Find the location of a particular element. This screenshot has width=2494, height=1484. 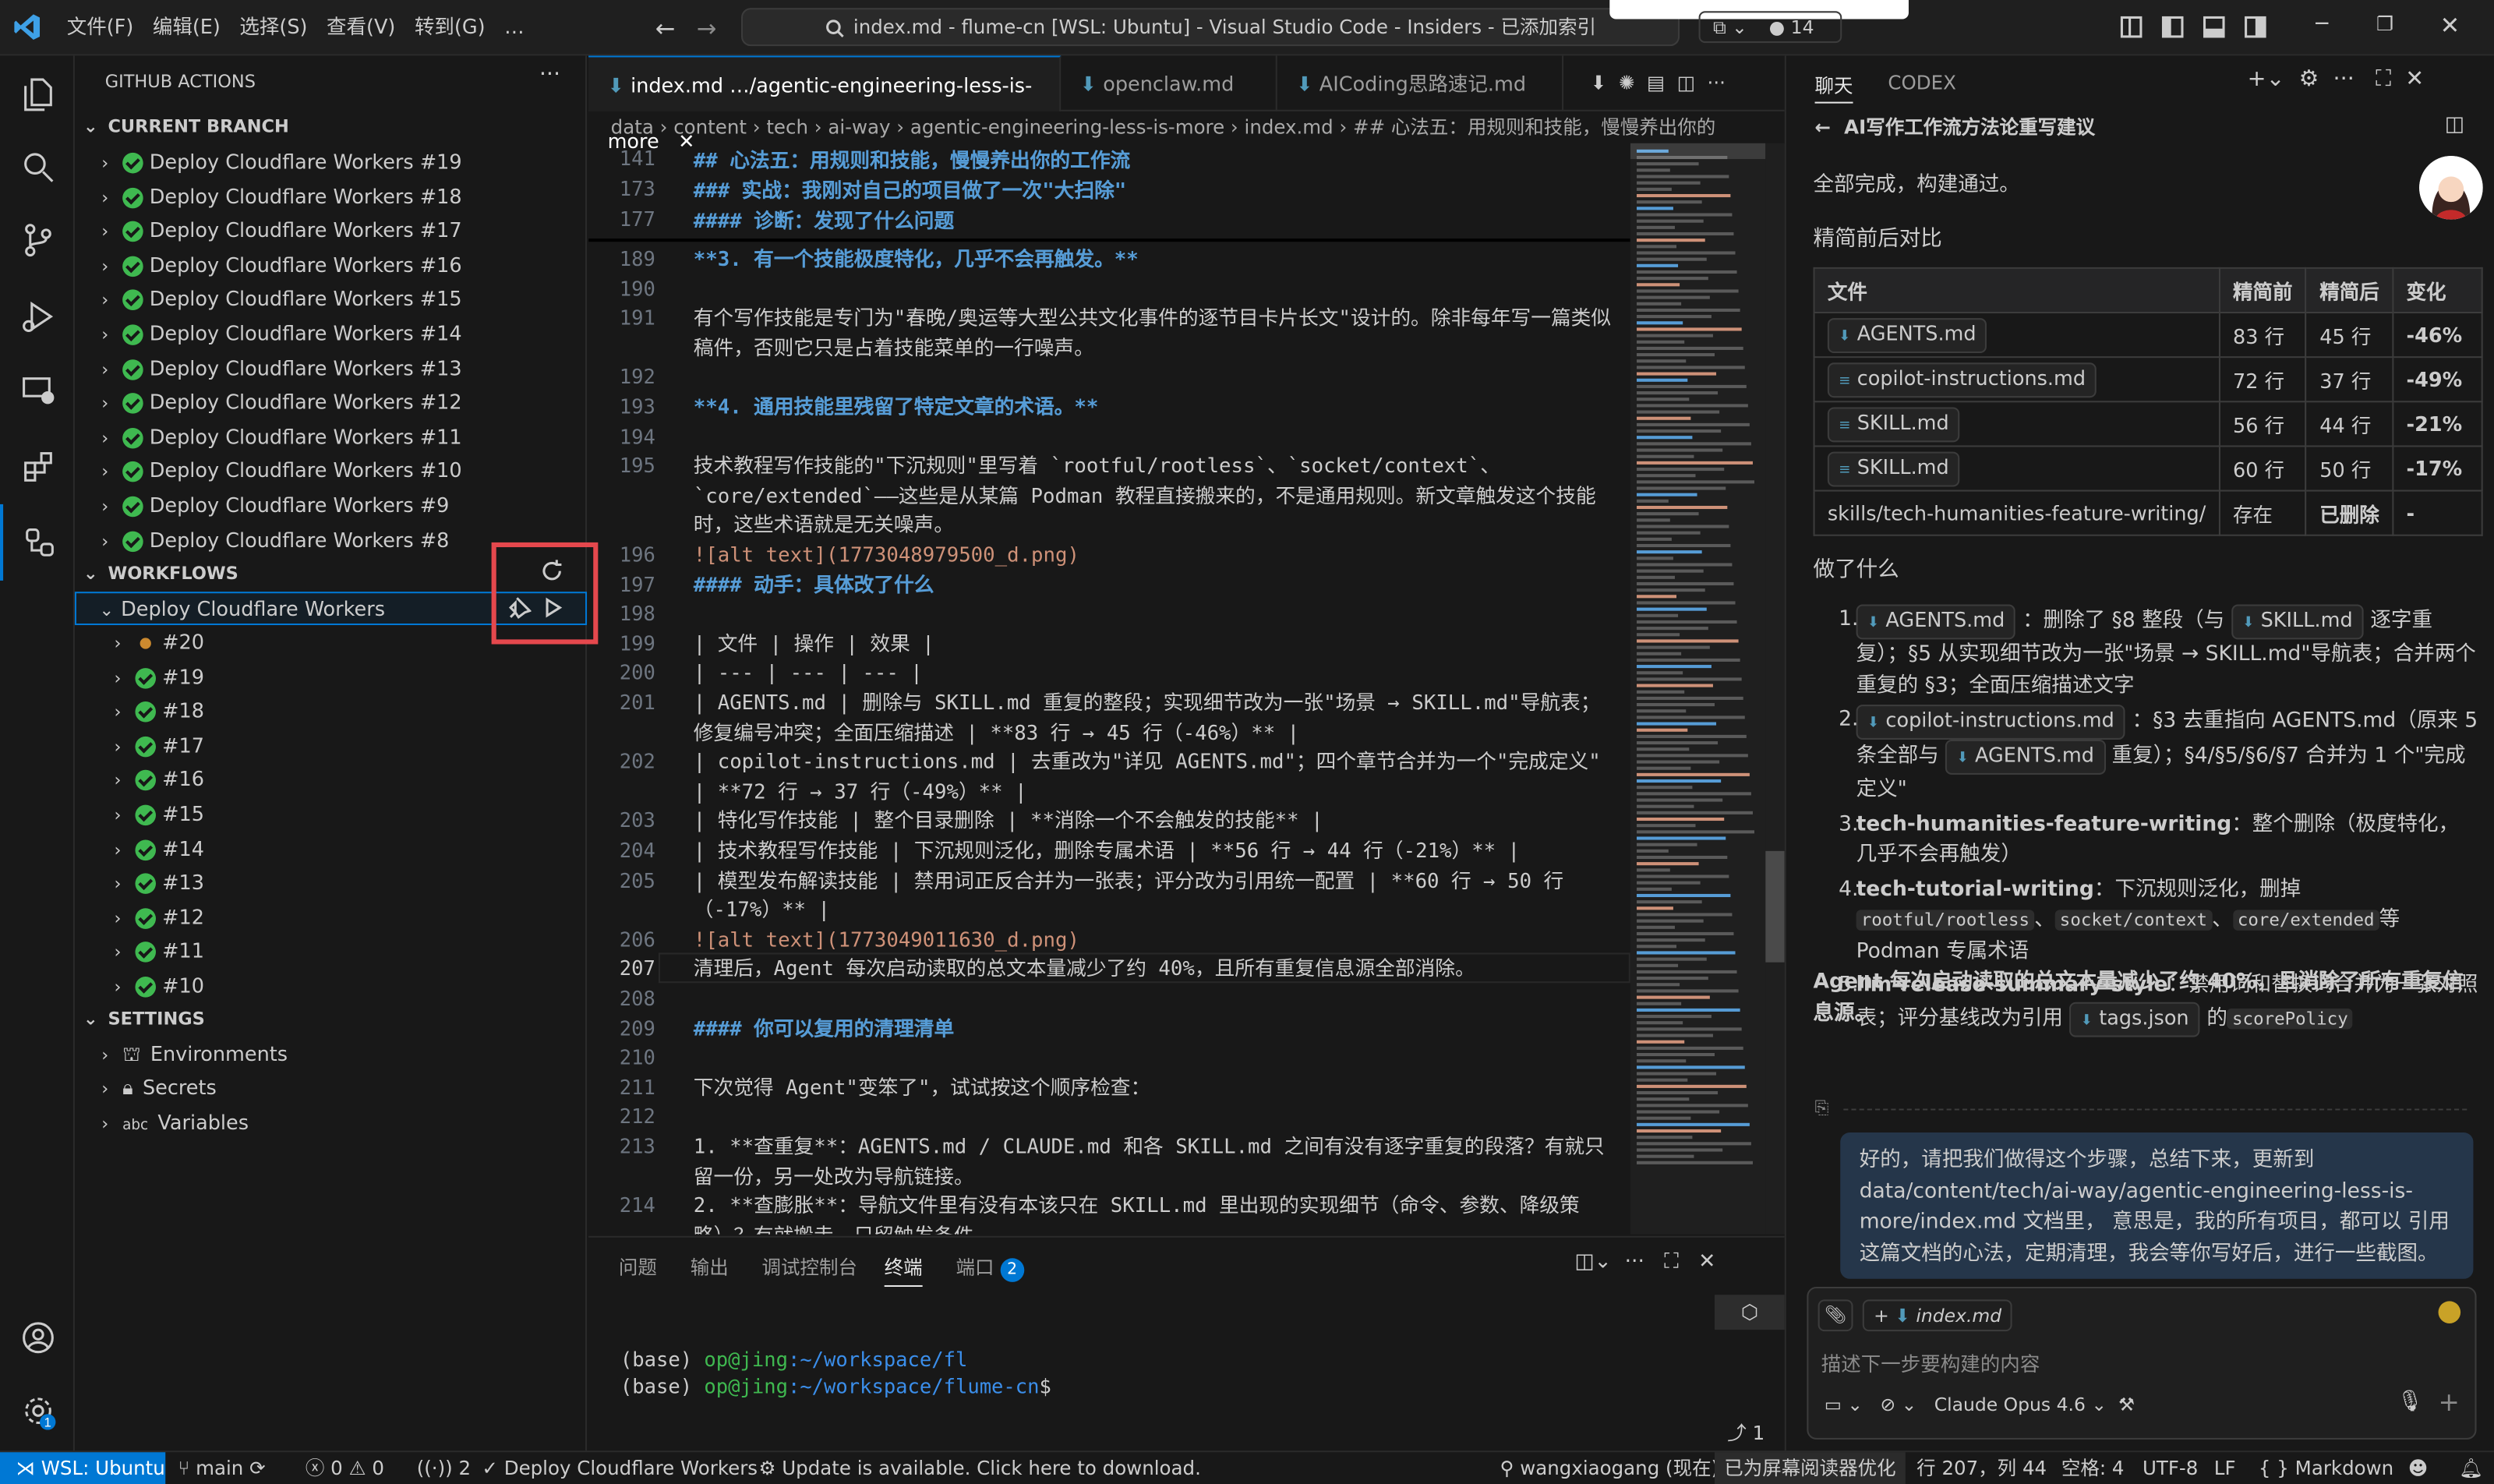

extensions-icon is located at coordinates (37, 466).